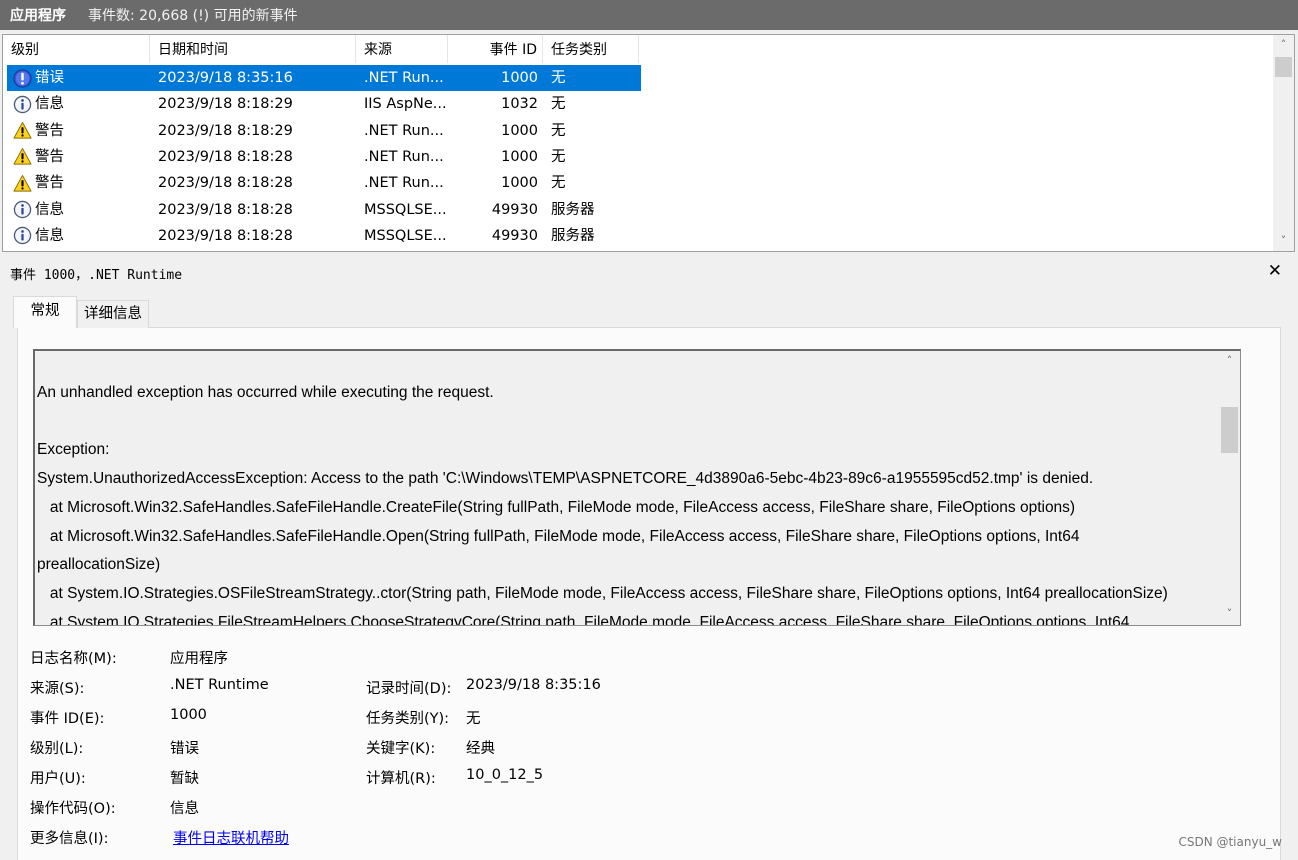 The image size is (1298, 860). Describe the element at coordinates (533, 685) in the screenshot. I see `value-logged: 2023/9/18 8:35:16` at that location.